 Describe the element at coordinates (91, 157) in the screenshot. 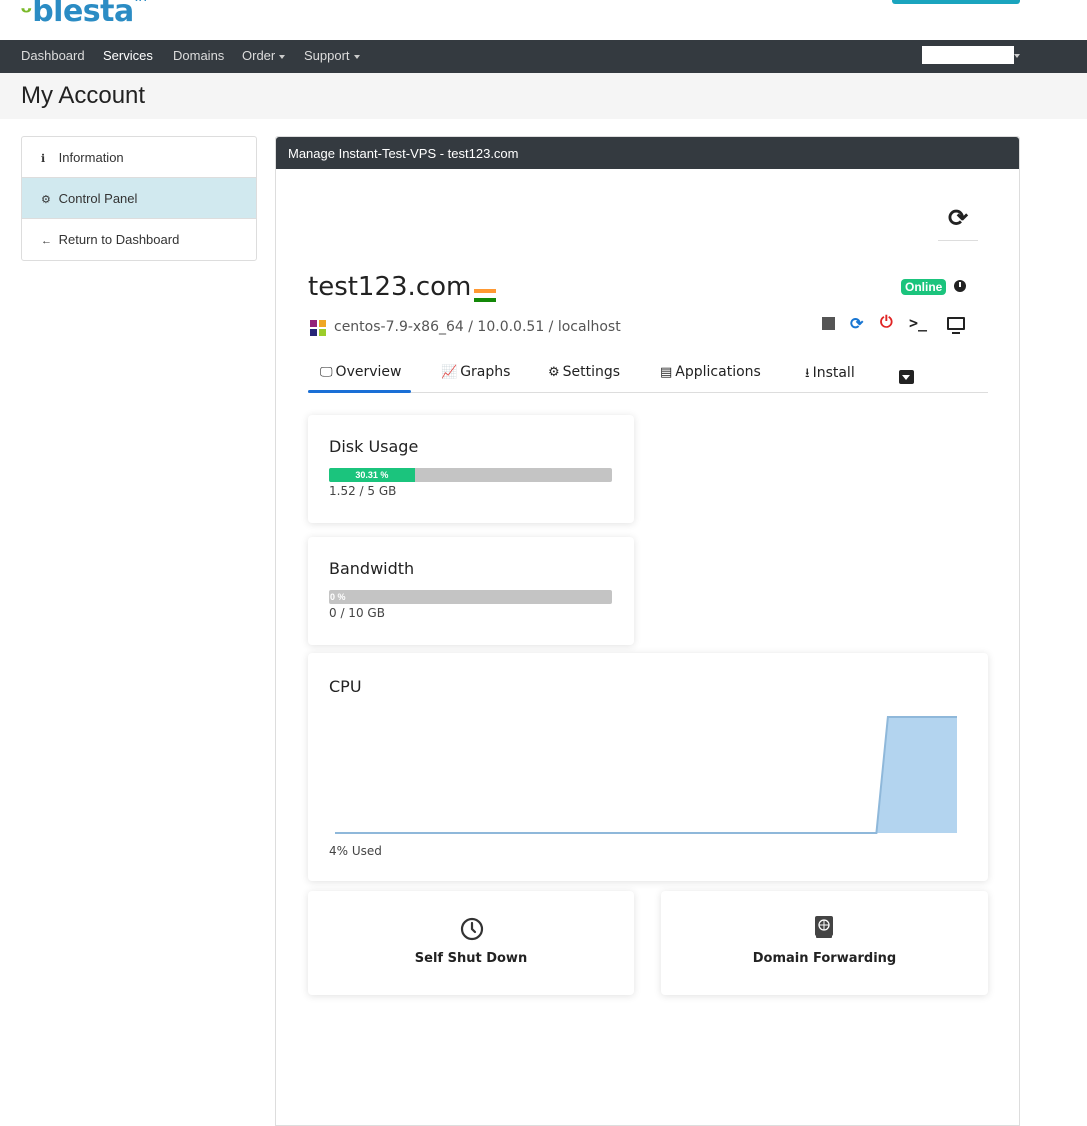

I see `sidebar-item-label: Information` at that location.